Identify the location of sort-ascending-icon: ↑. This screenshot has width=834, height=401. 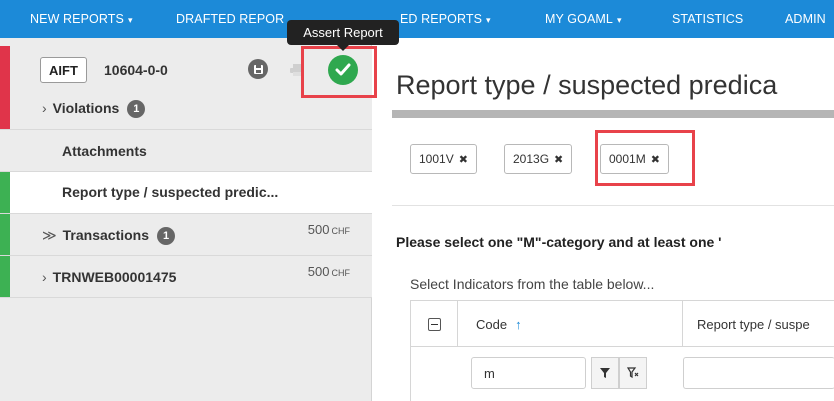
(518, 324).